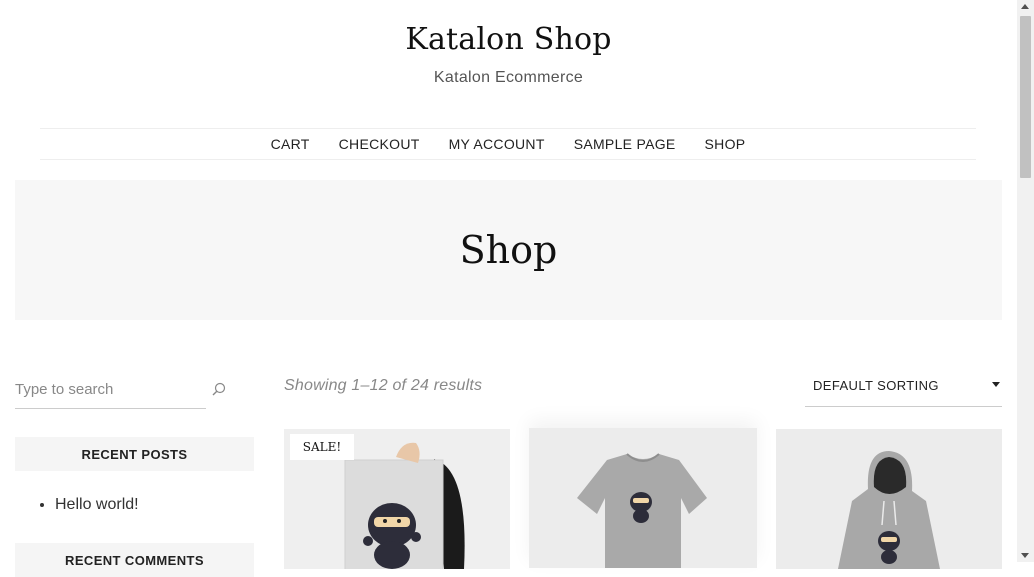 The width and height of the screenshot is (1034, 577). Describe the element at coordinates (508, 39) in the screenshot. I see `site-title: Katalon Shop` at that location.